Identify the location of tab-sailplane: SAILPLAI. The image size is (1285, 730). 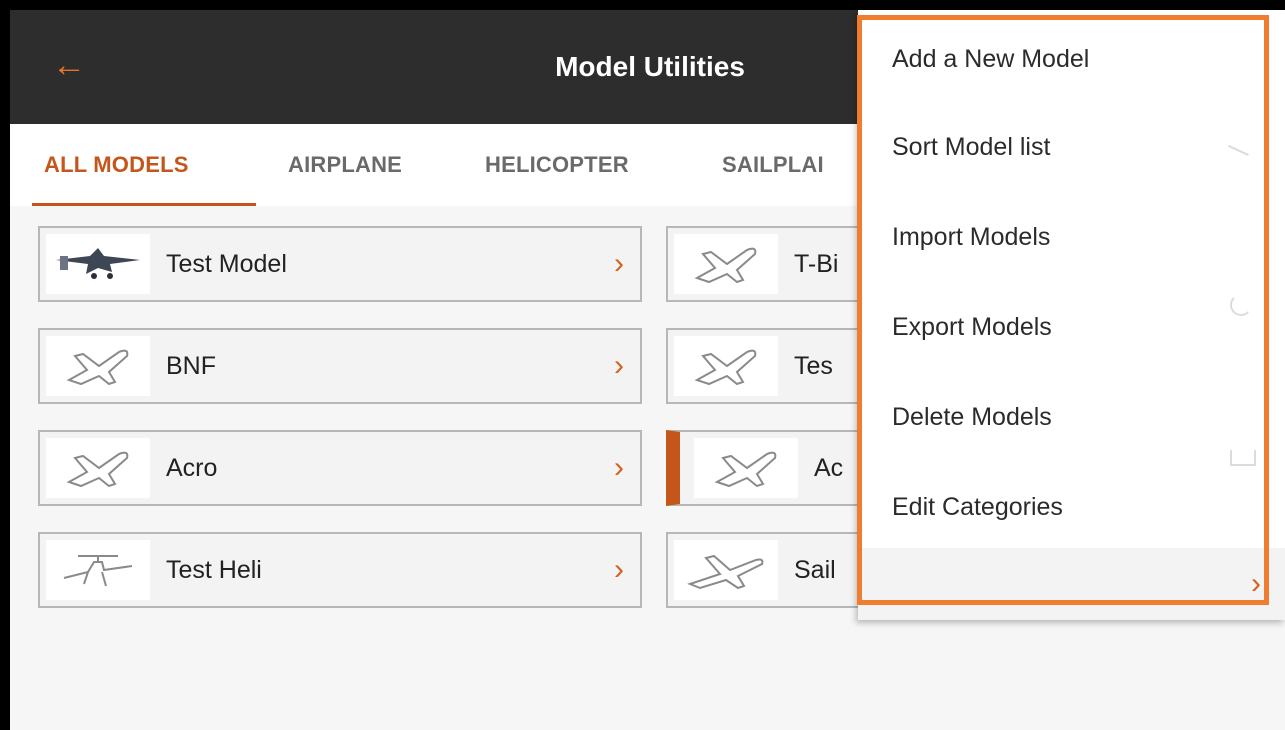
(773, 165).